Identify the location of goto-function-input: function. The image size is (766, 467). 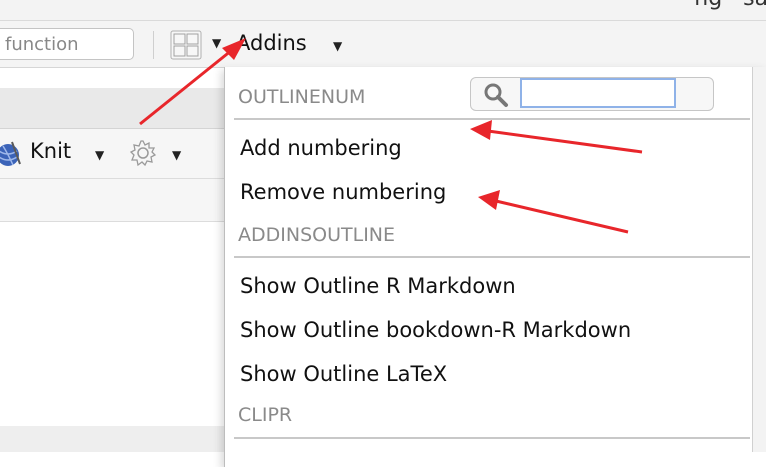
(67, 44).